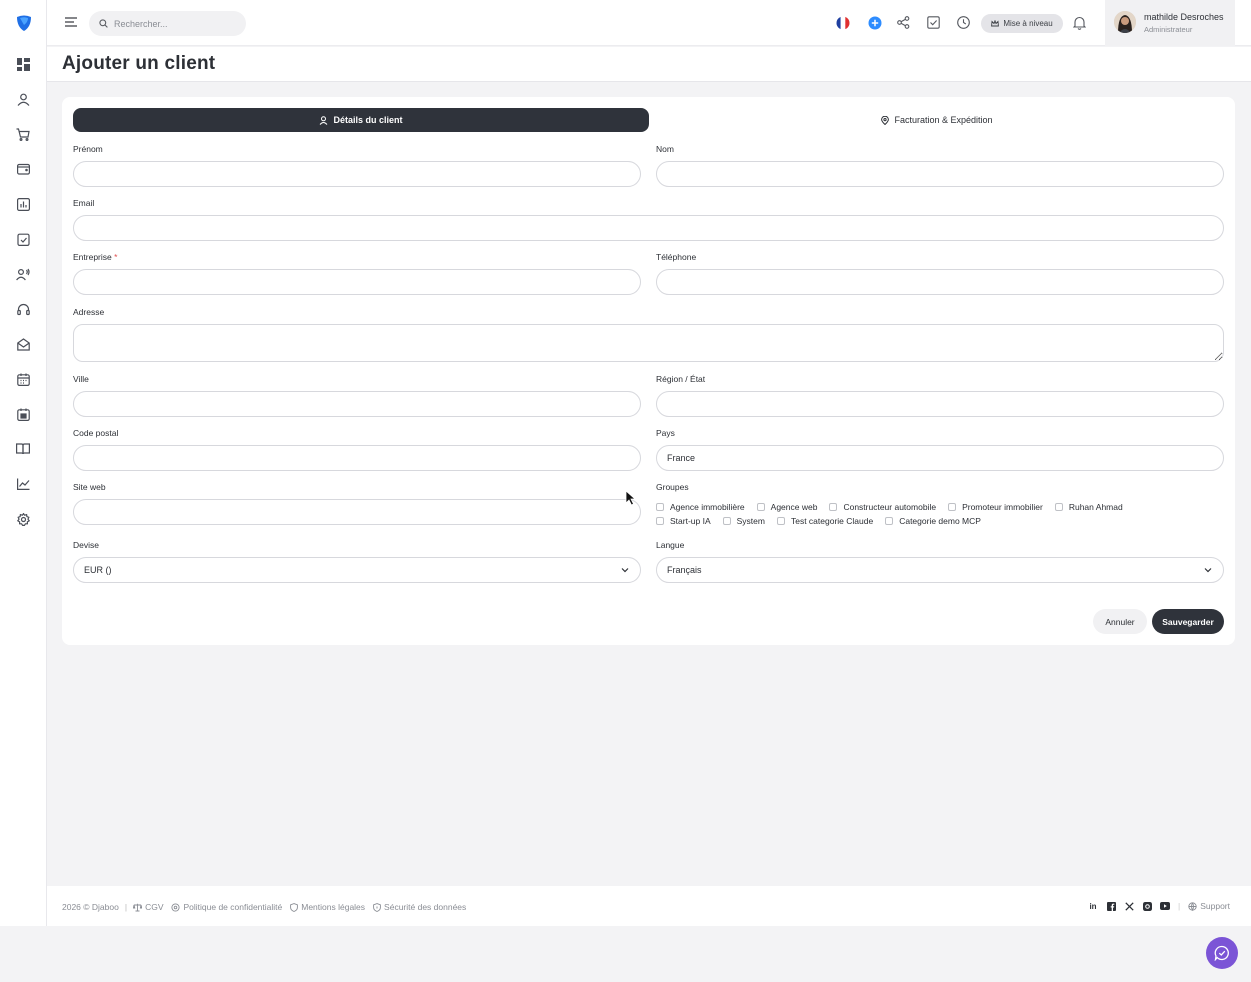 Image resolution: width=1251 pixels, height=982 pixels. Describe the element at coordinates (148, 907) in the screenshot. I see `cgv-link: CGV` at that location.